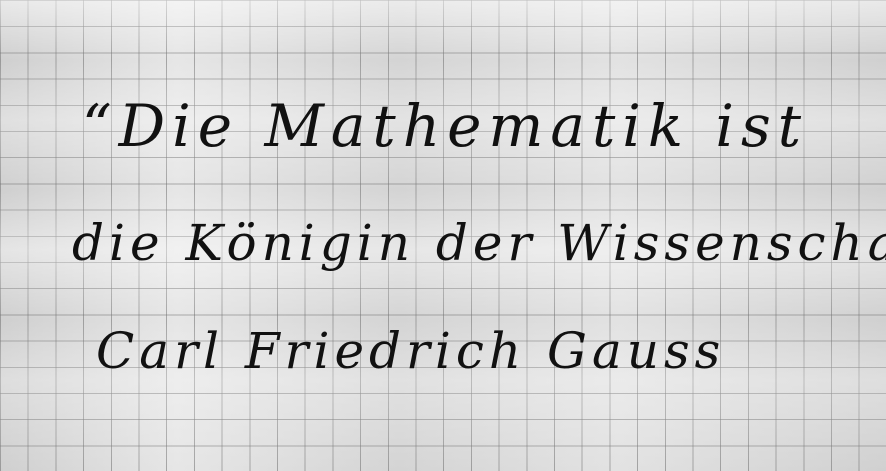 The width and height of the screenshot is (886, 471). Describe the element at coordinates (411, 351) in the screenshot. I see `quote-author: Carl Friedrich Gauss` at that location.